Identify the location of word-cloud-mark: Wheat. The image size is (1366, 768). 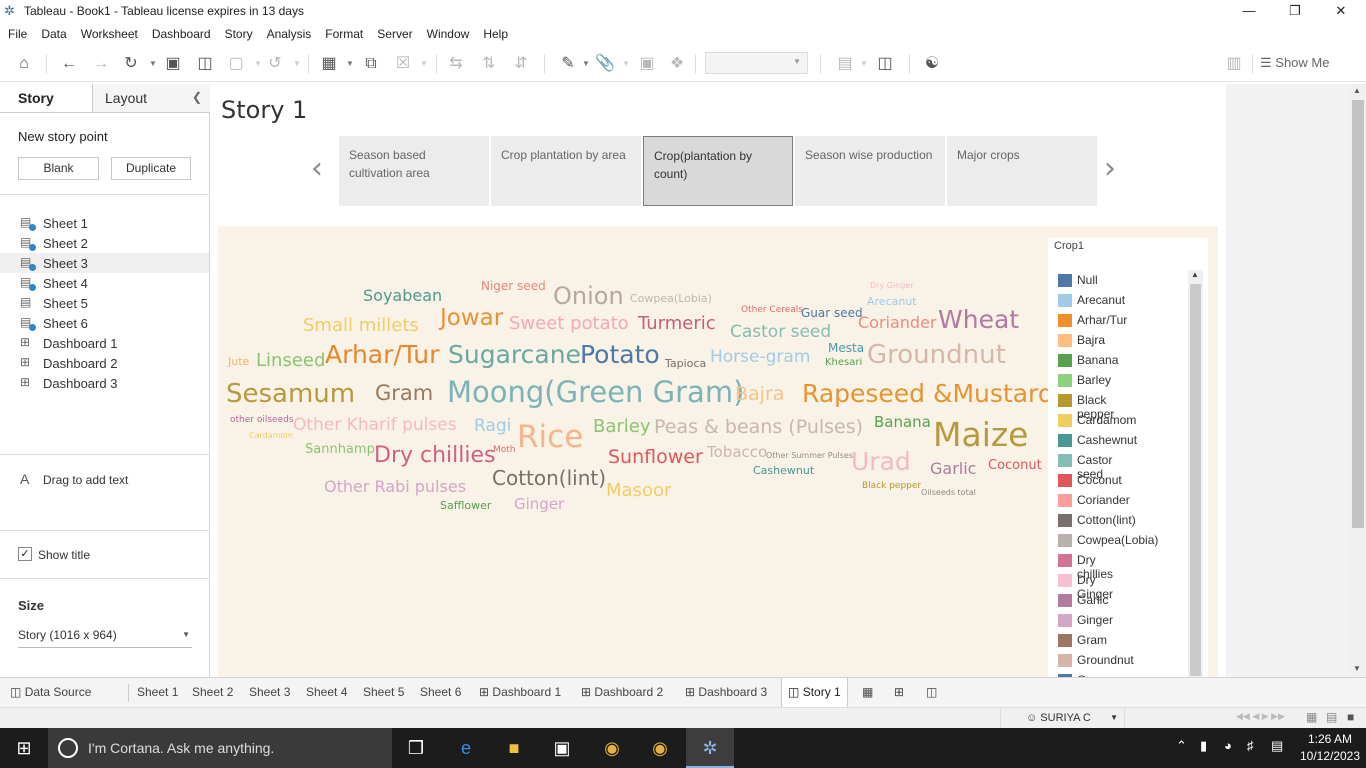
(978, 319).